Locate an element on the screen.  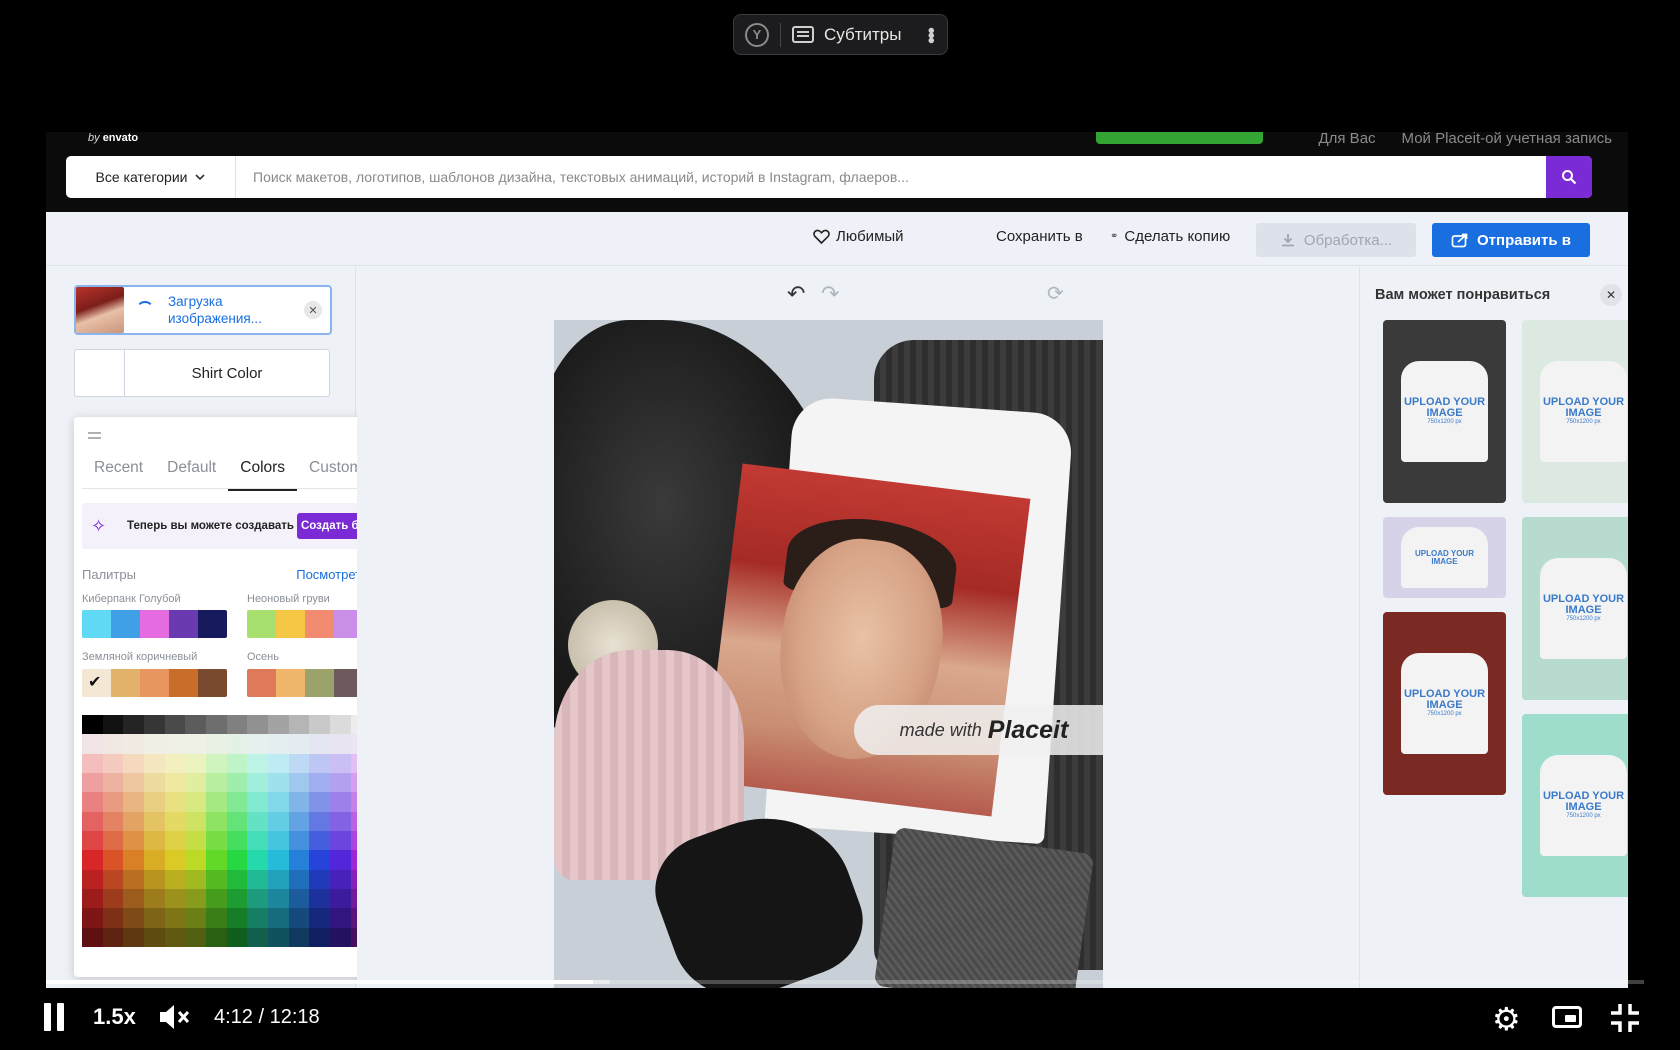
tab-recent: Recent is located at coordinates (118, 475).